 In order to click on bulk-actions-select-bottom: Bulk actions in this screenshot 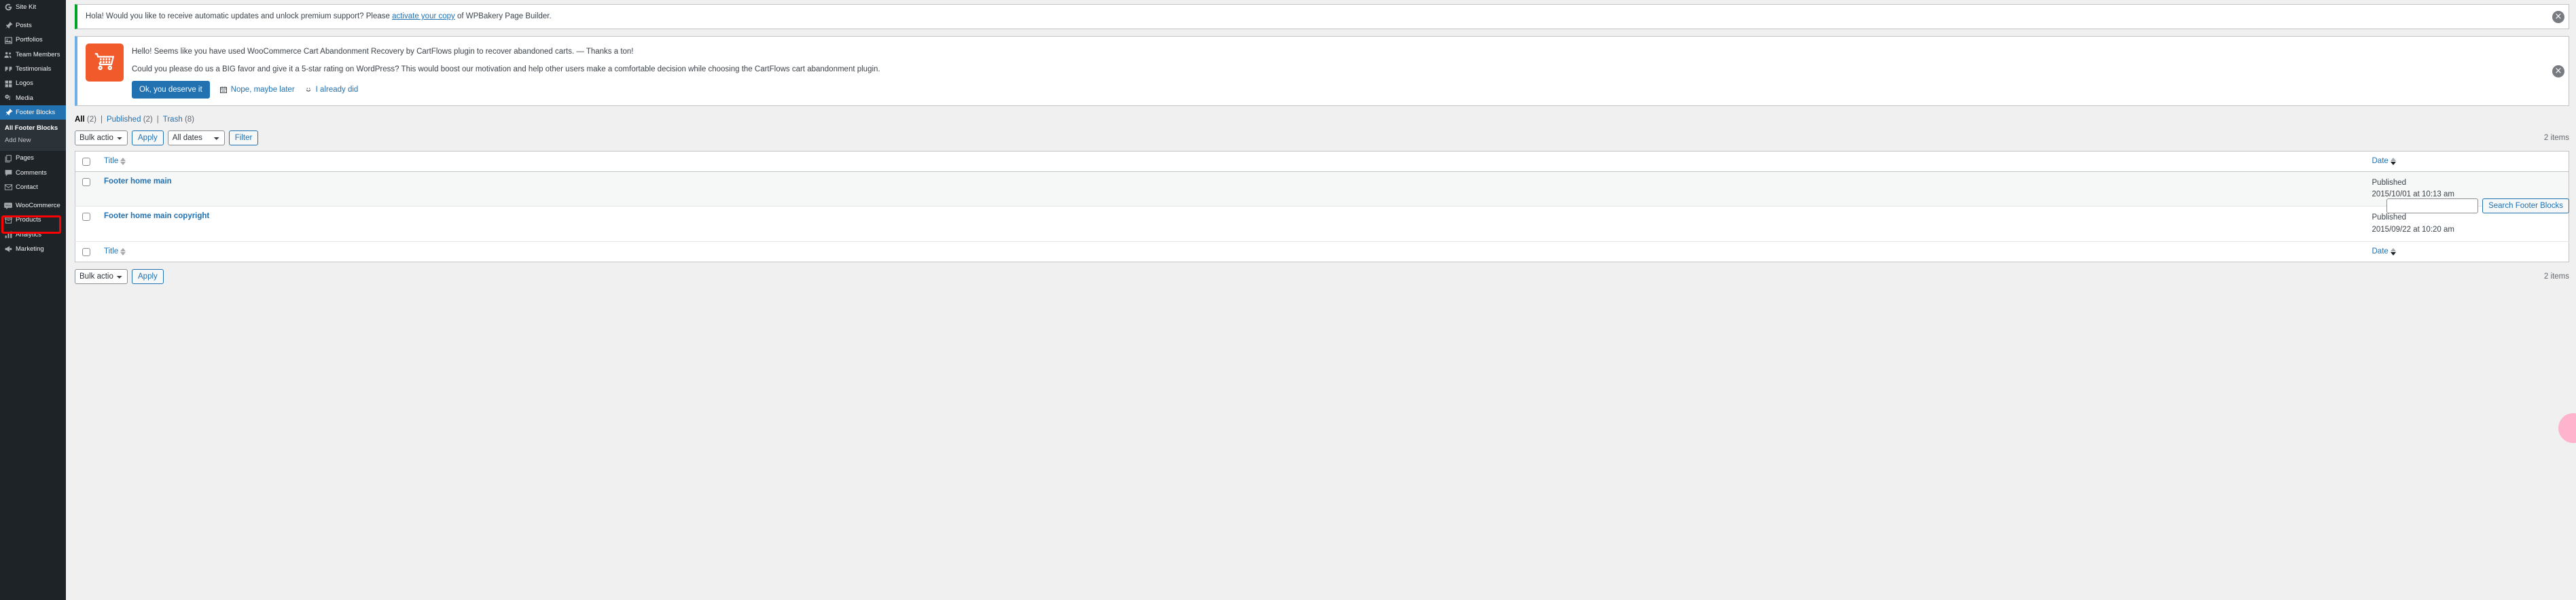, I will do `click(102, 276)`.